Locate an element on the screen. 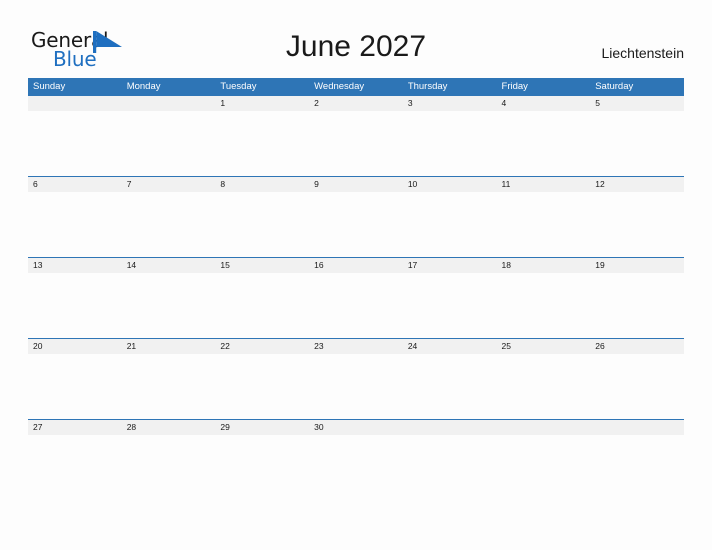  day-number-cell: 17 is located at coordinates (450, 265).